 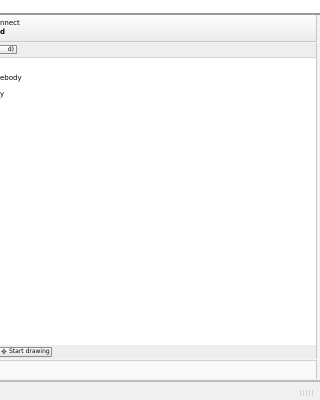 I want to click on title-line-1: nnect, so click(x=10, y=23).